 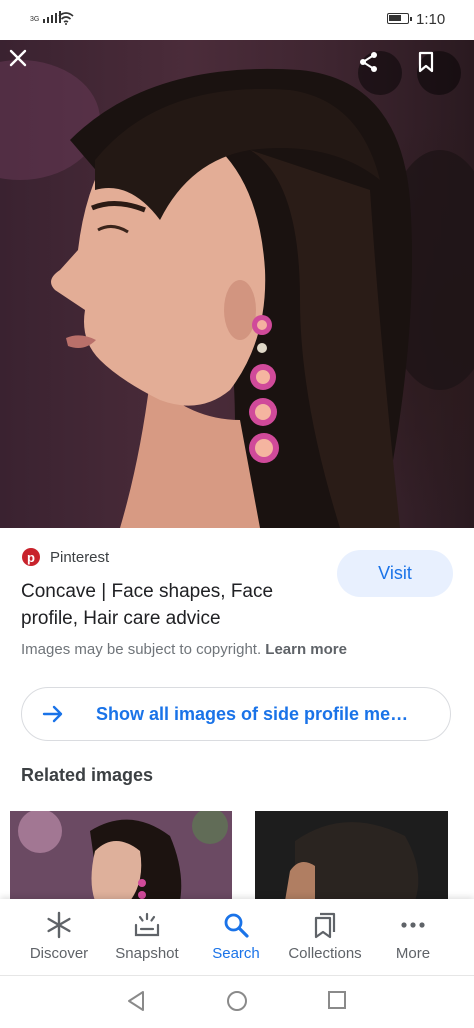 What do you see at coordinates (30, 70) in the screenshot?
I see `close-button` at bounding box center [30, 70].